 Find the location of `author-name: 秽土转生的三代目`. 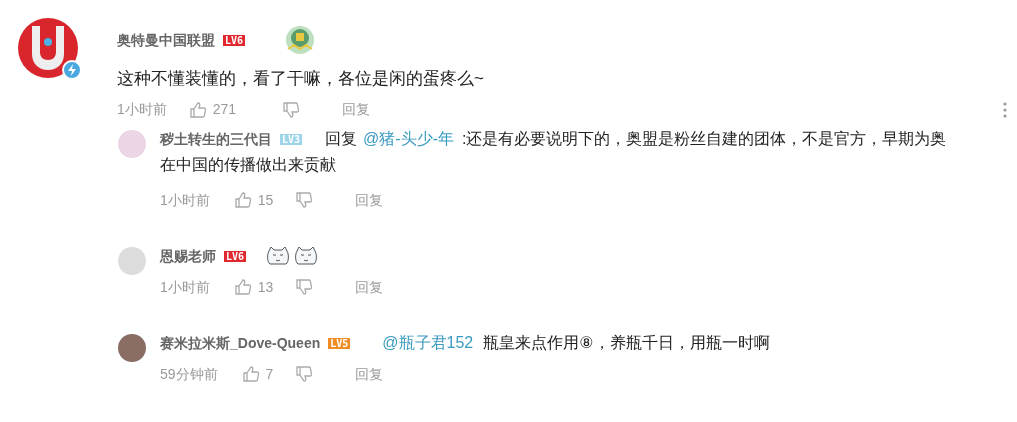

author-name: 秽土转生的三代目 is located at coordinates (216, 138).